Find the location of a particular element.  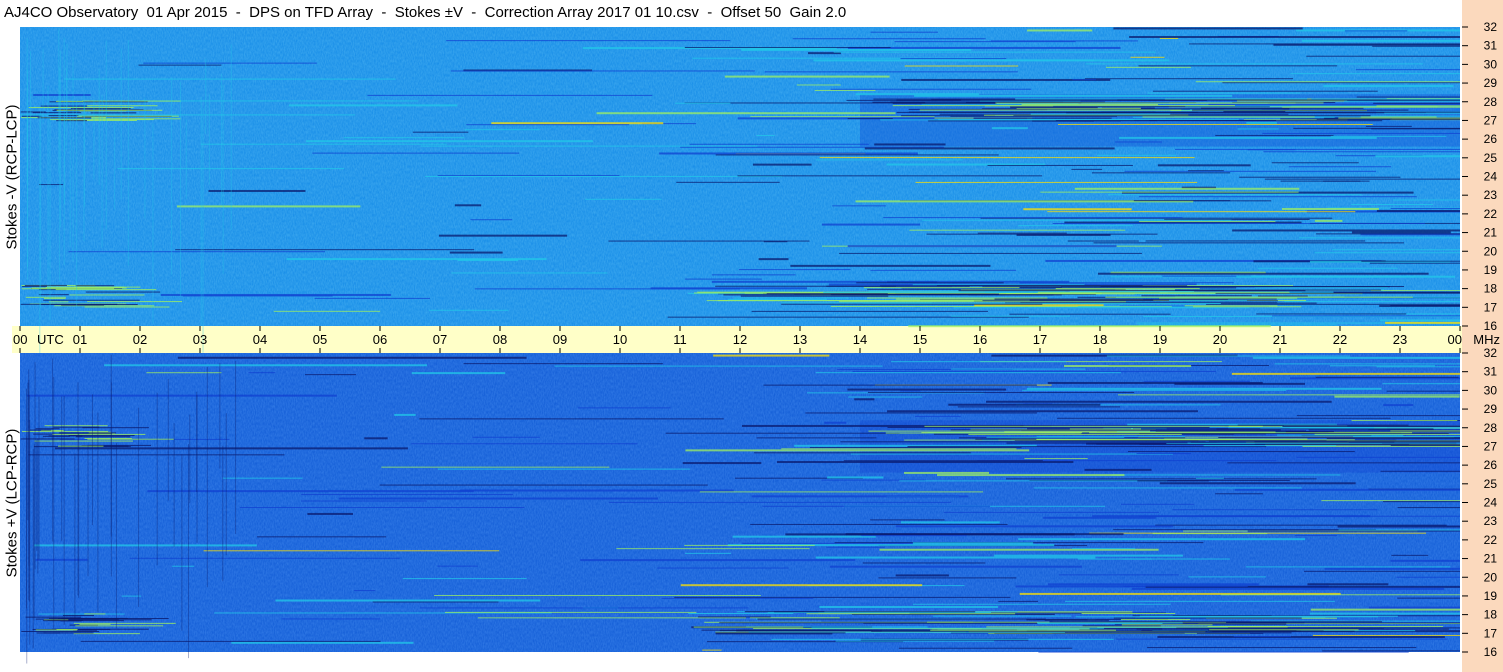

time-tick-label: 23 is located at coordinates (1400, 339).